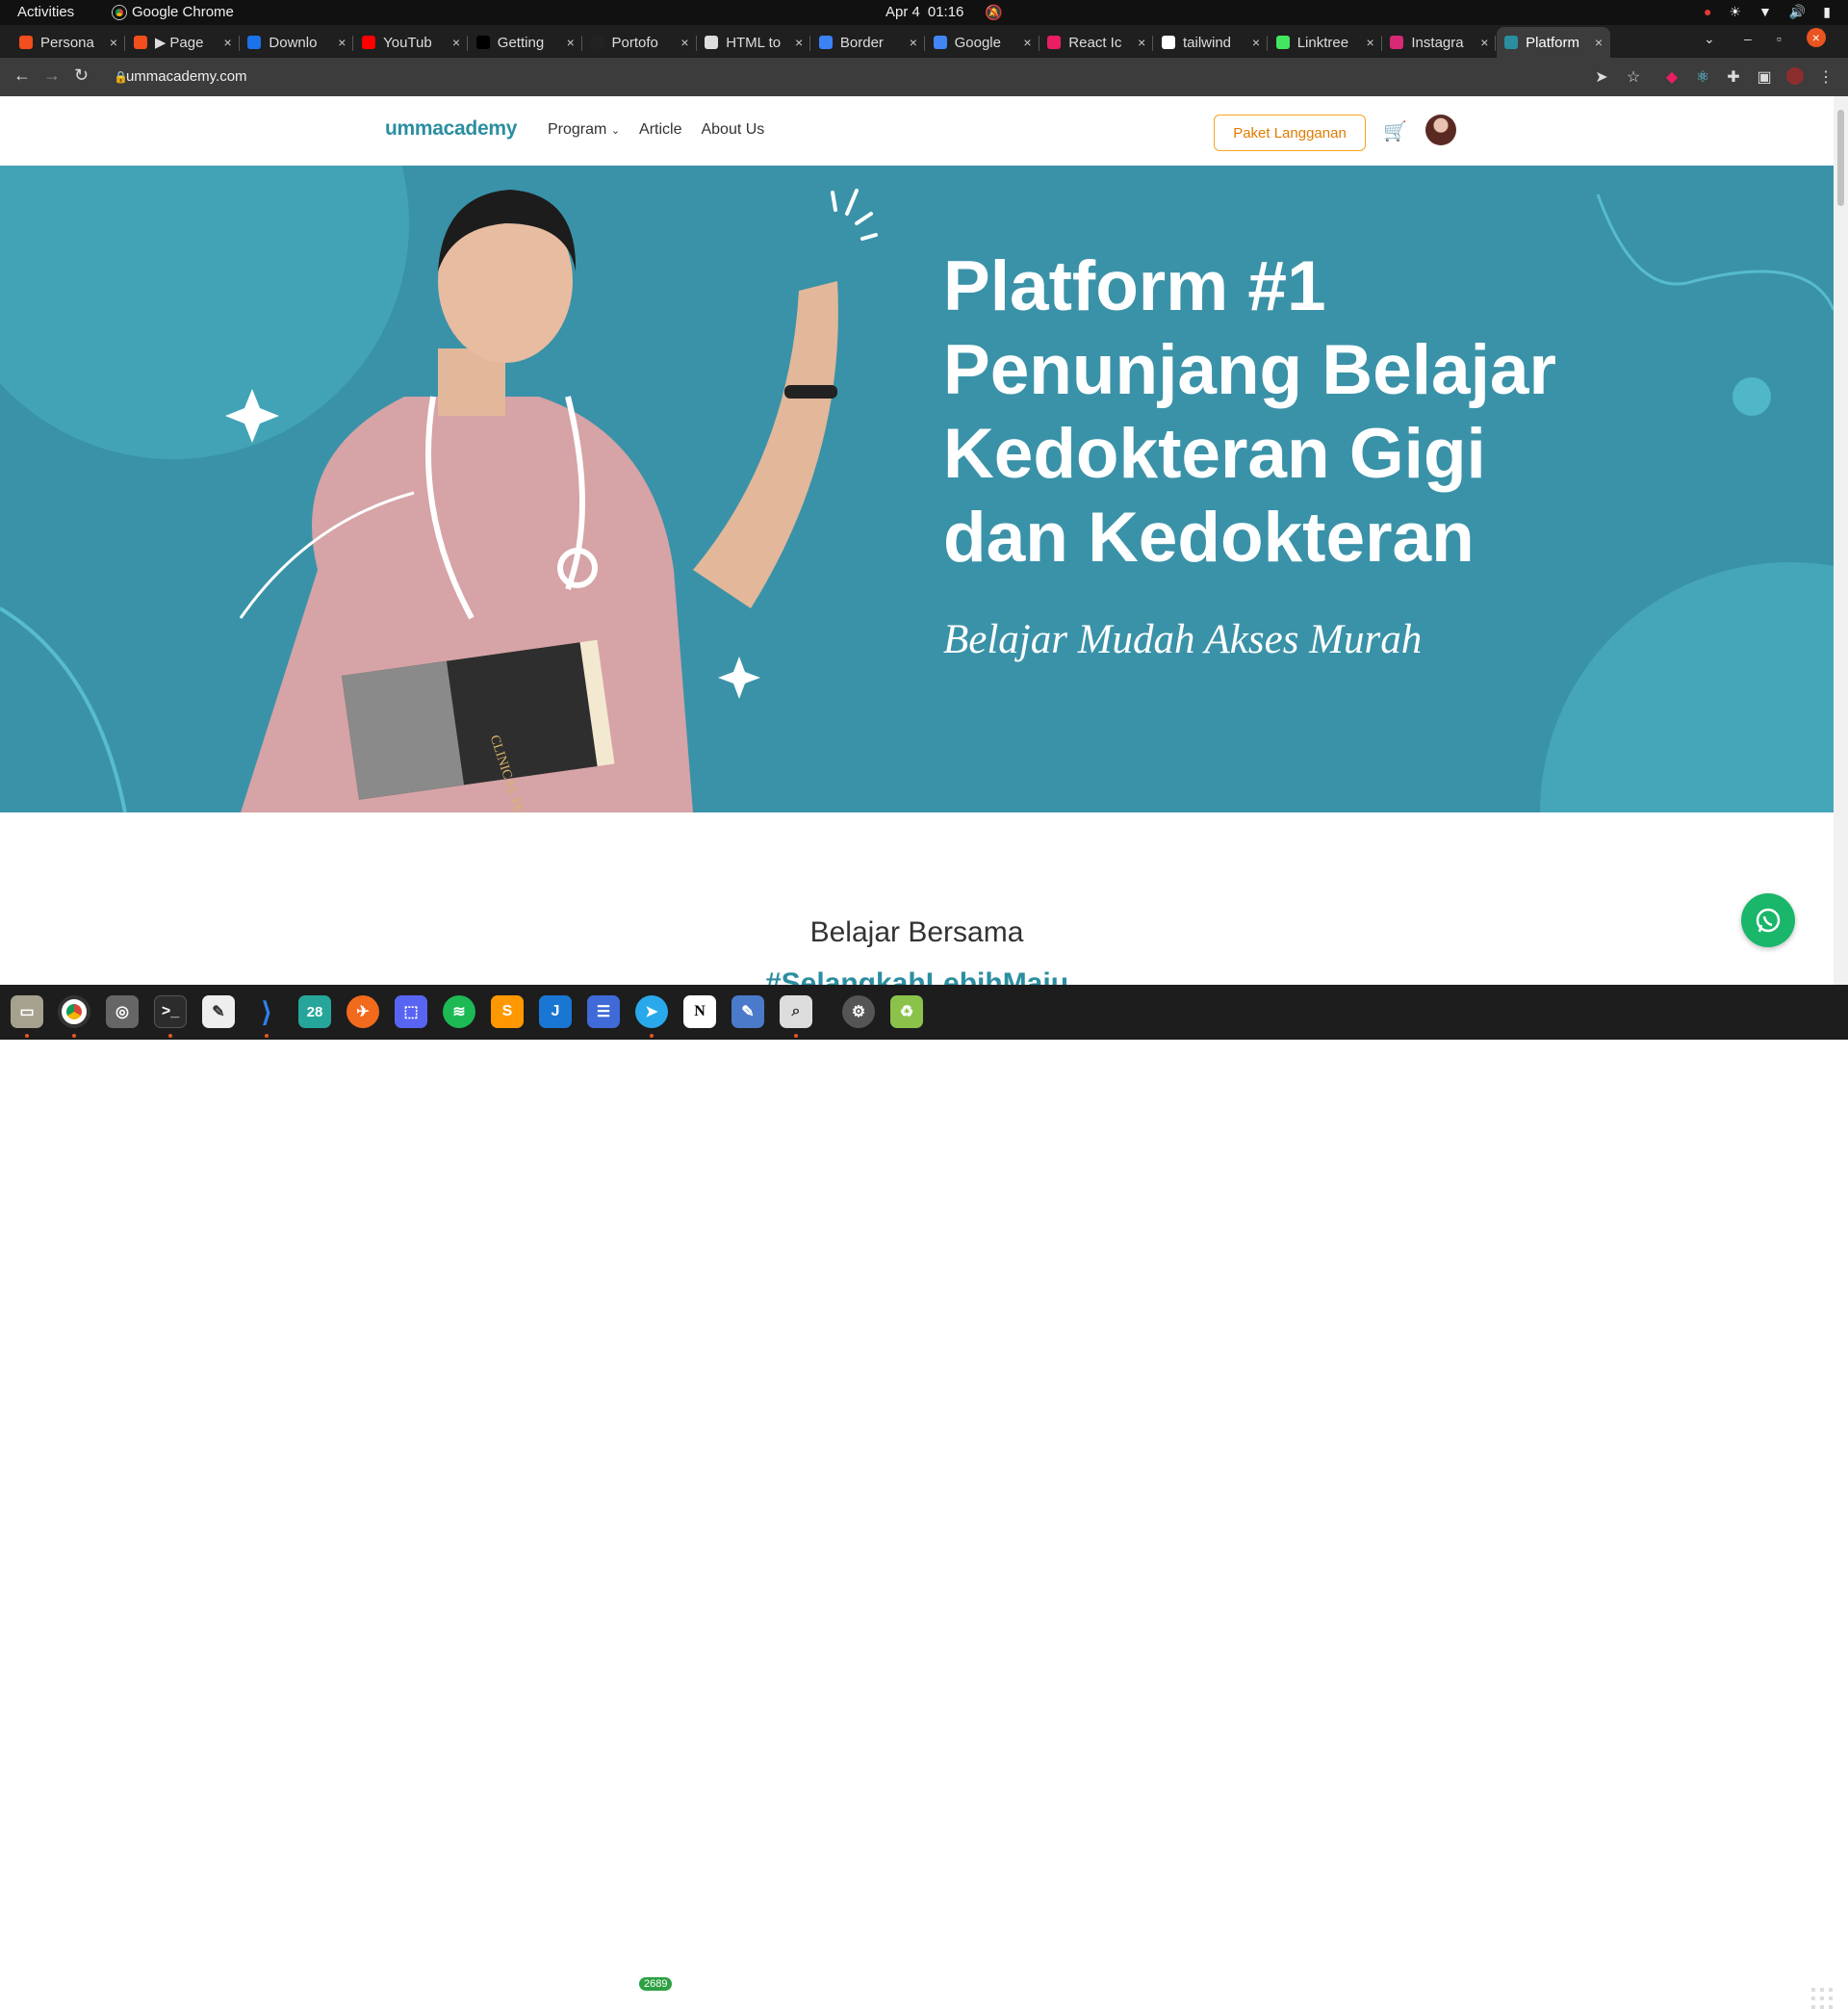 This screenshot has height=2009, width=1848. I want to click on browser-tab: Google ×, so click(983, 42).